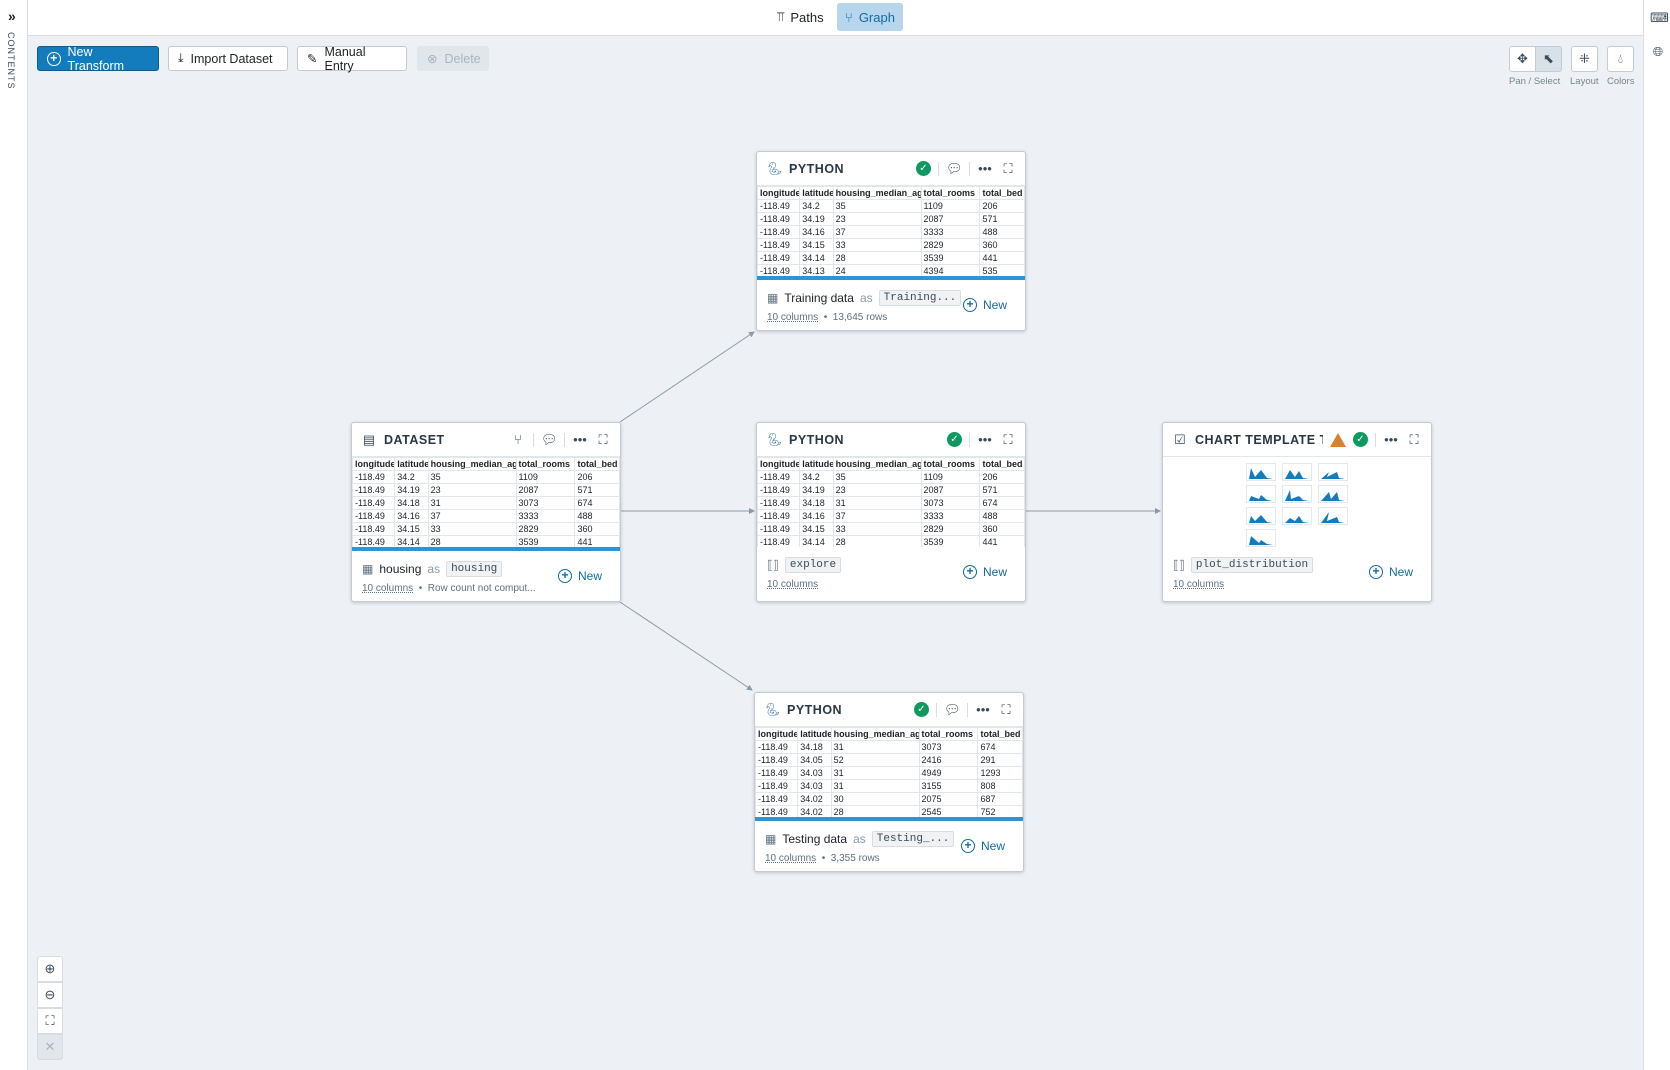 Image resolution: width=1670 pixels, height=1070 pixels. I want to click on node-header: 🐍︎ PYTHON ✓ 💬︎ ••• ⛶, so click(889, 709).